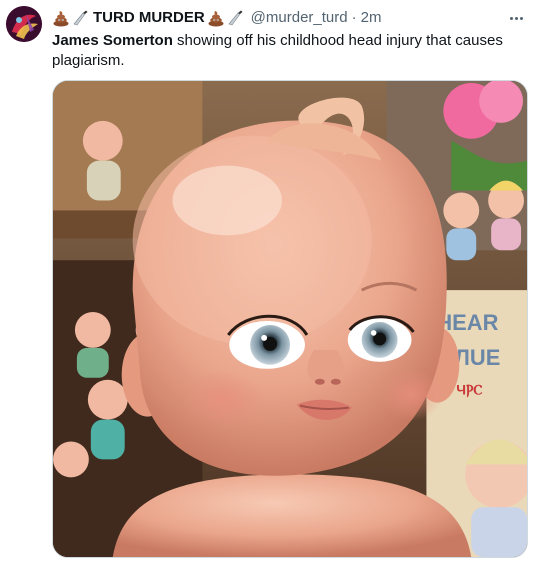 The height and width of the screenshot is (567, 540). I want to click on display-name: TURD MURDER, so click(149, 18).